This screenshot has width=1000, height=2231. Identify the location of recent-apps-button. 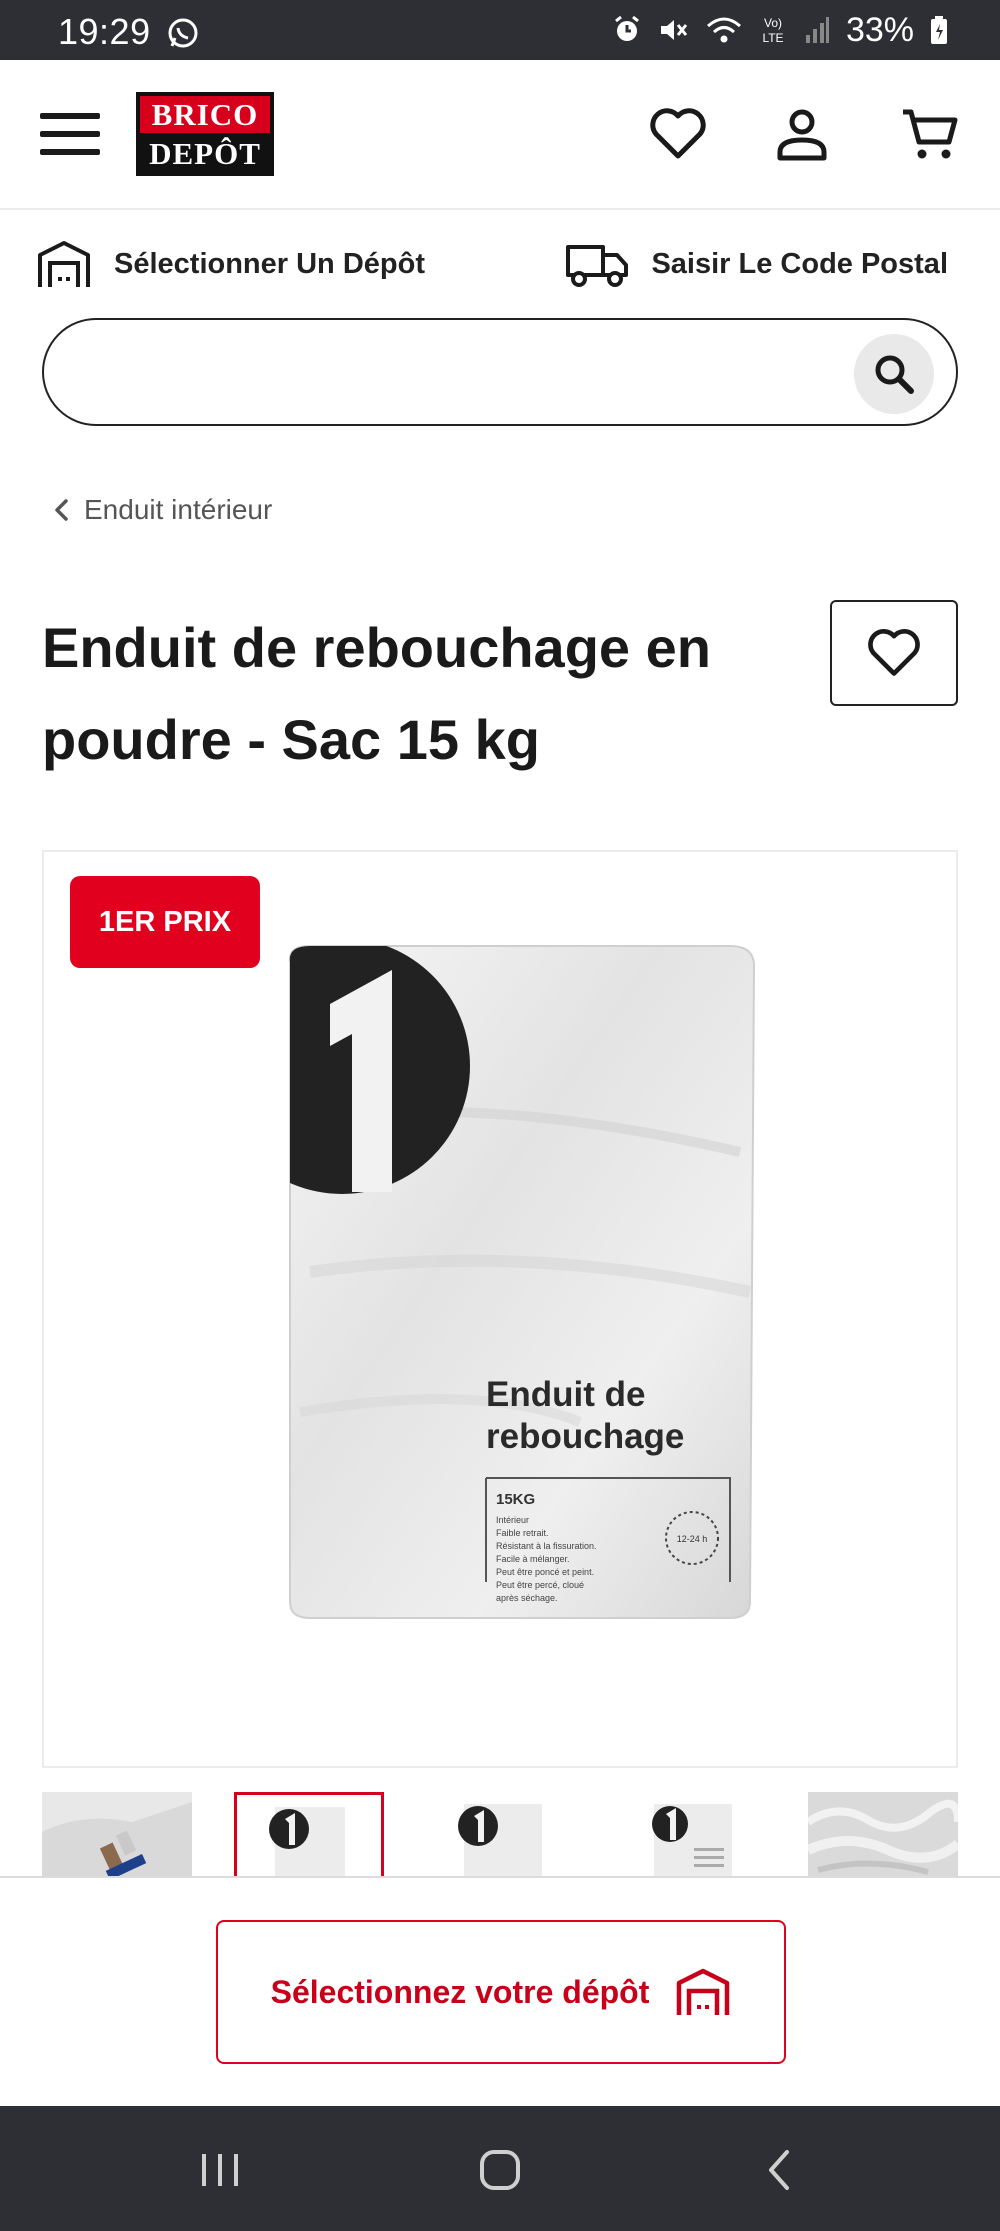
(220, 2170).